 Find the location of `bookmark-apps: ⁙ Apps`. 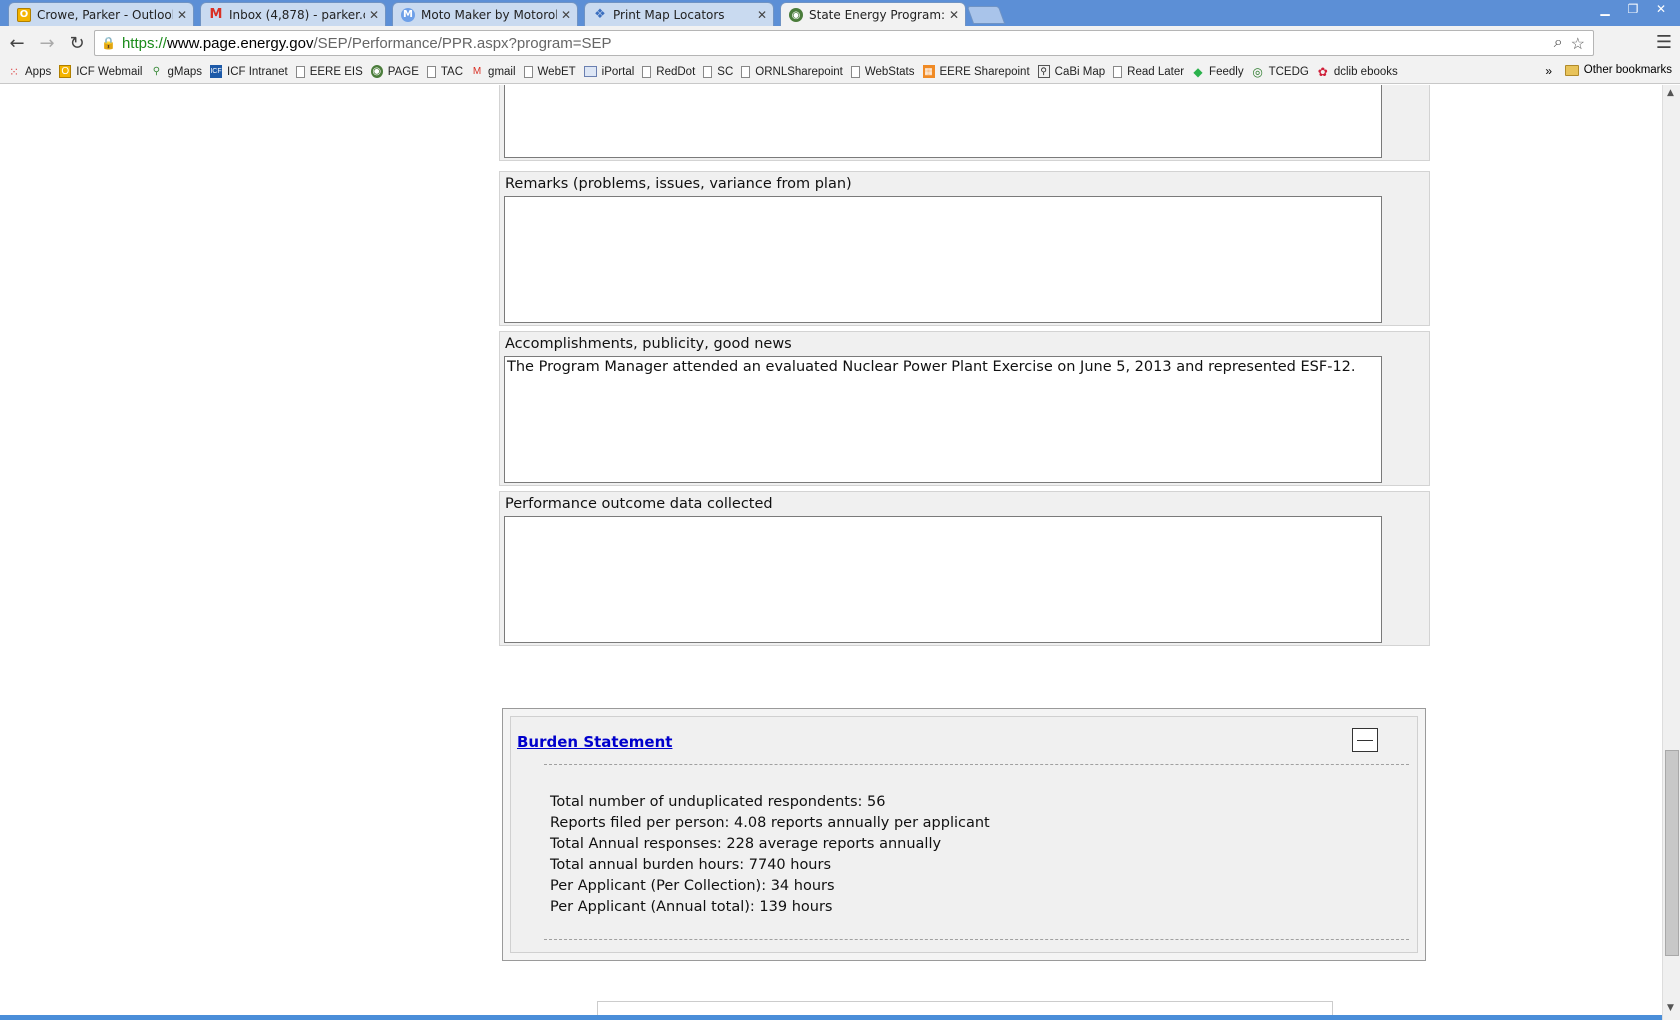

bookmark-apps: ⁙ Apps is located at coordinates (29, 71).